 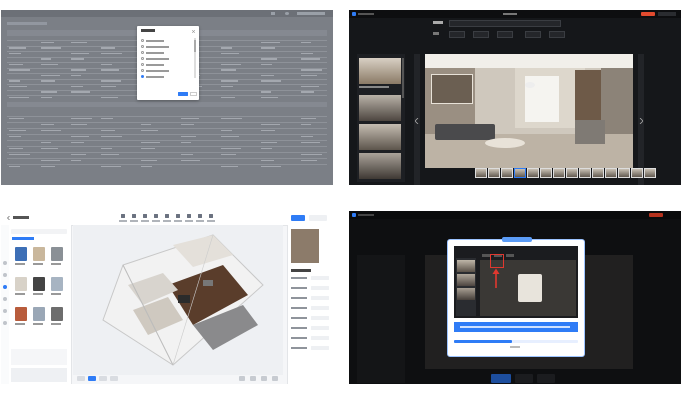 I want to click on secondary-action-button, so click(x=524, y=378).